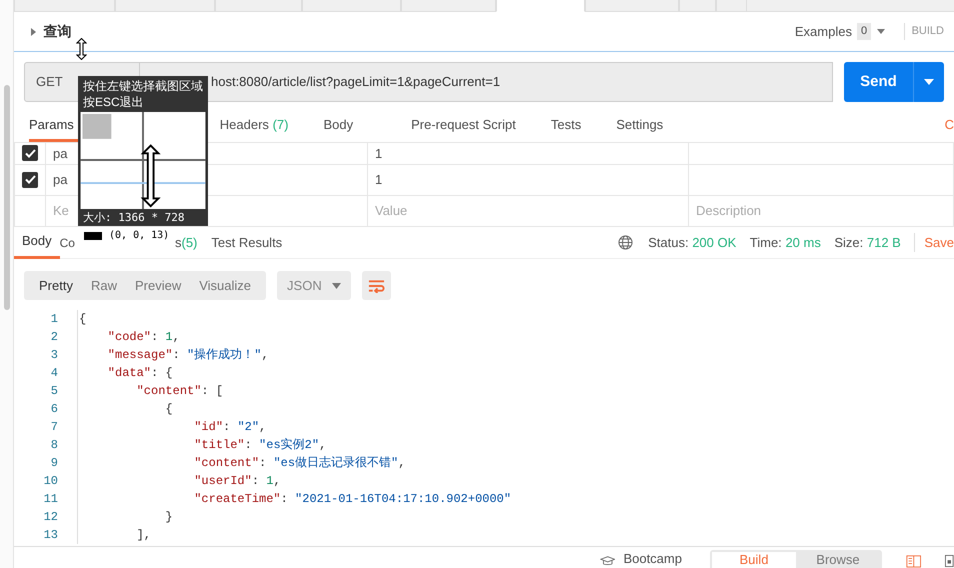  Describe the element at coordinates (241, 463) in the screenshot. I see `code-line: "content": "es做日志记录很不错",` at that location.